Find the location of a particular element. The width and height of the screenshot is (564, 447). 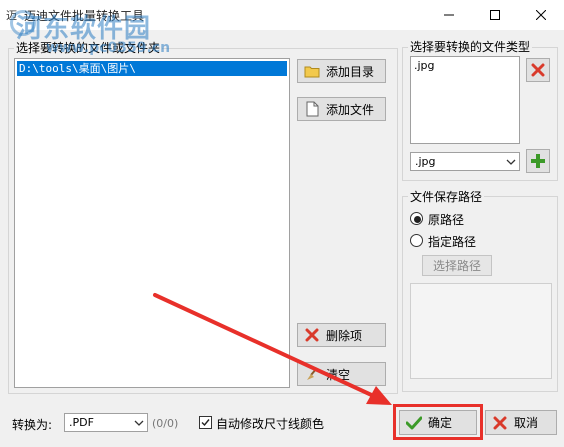

annotation-arrow is located at coordinates (272, 349).